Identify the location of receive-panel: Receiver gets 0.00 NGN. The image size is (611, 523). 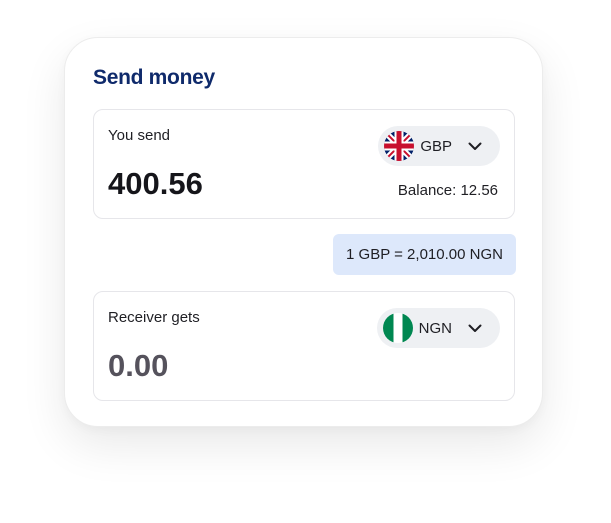
(304, 346).